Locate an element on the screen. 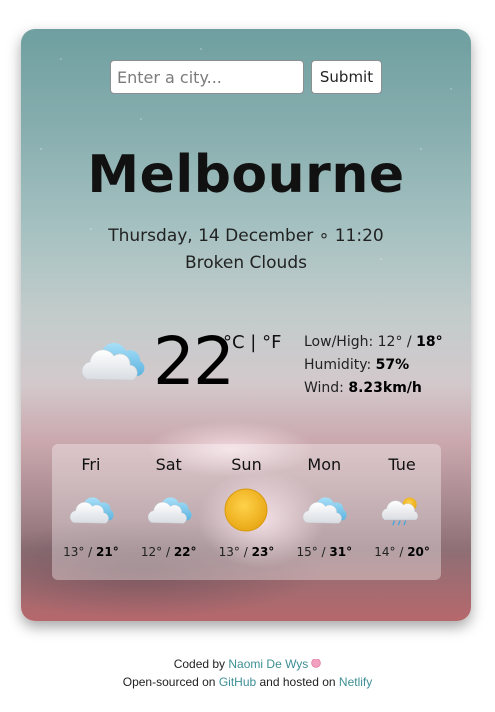  sun-icon is located at coordinates (246, 510).